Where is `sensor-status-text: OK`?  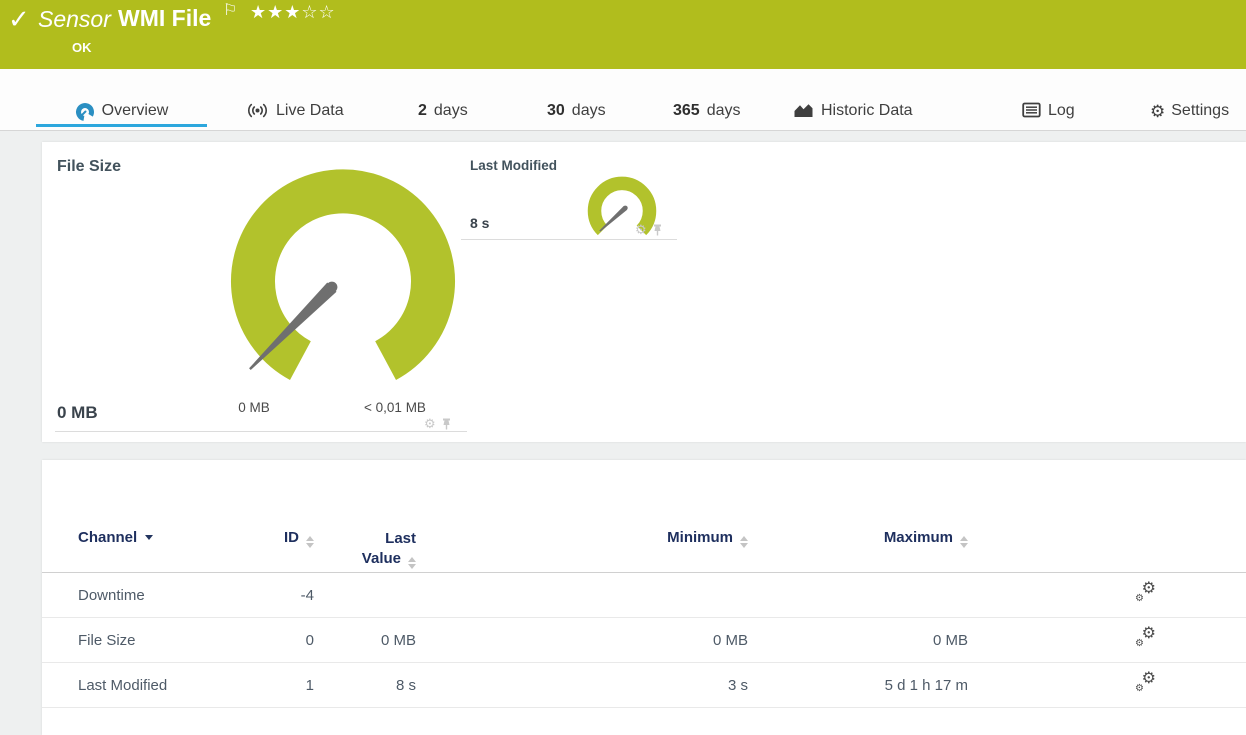 sensor-status-text: OK is located at coordinates (82, 47).